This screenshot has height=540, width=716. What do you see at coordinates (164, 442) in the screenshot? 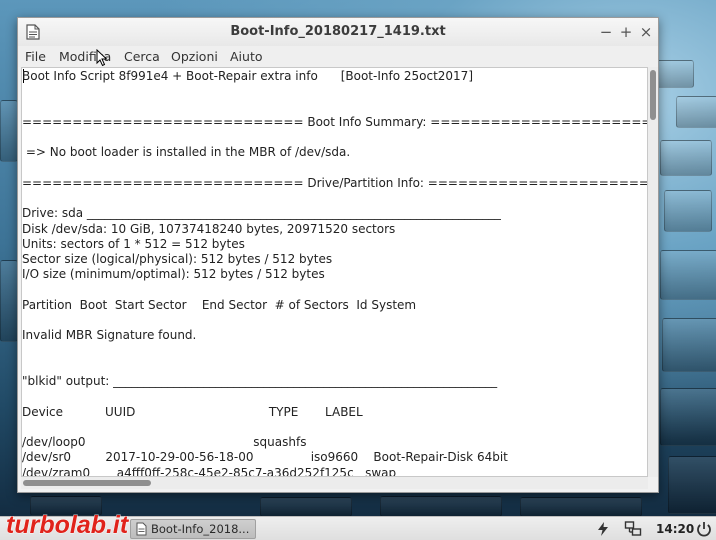
I see `text-line: /dev/loop0 squashfs` at bounding box center [164, 442].